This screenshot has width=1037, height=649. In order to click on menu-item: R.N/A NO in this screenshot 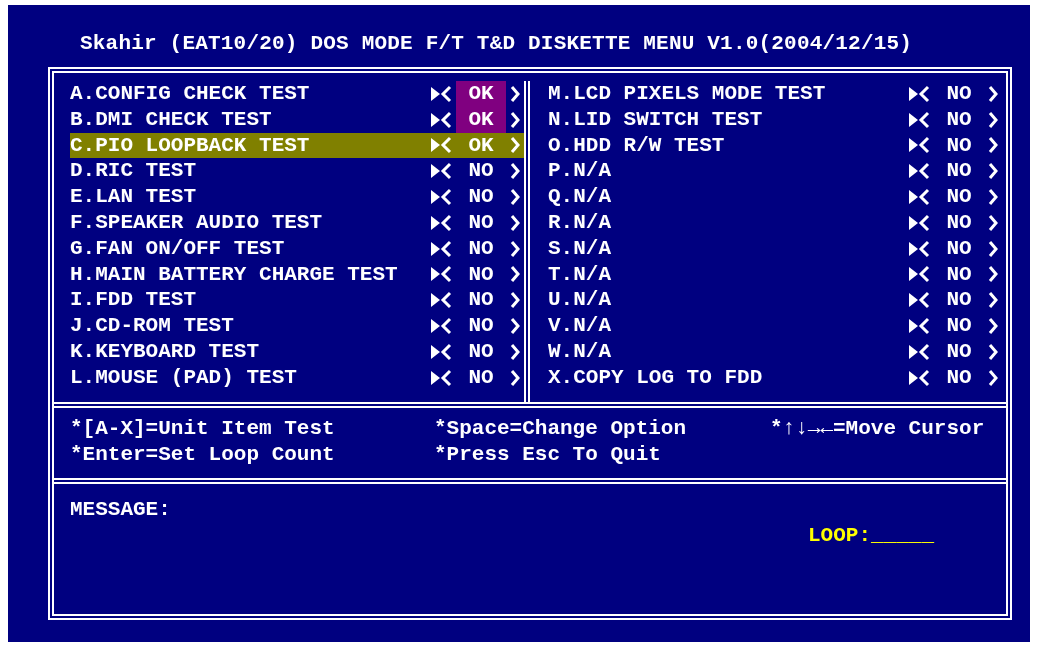, I will do `click(775, 223)`.